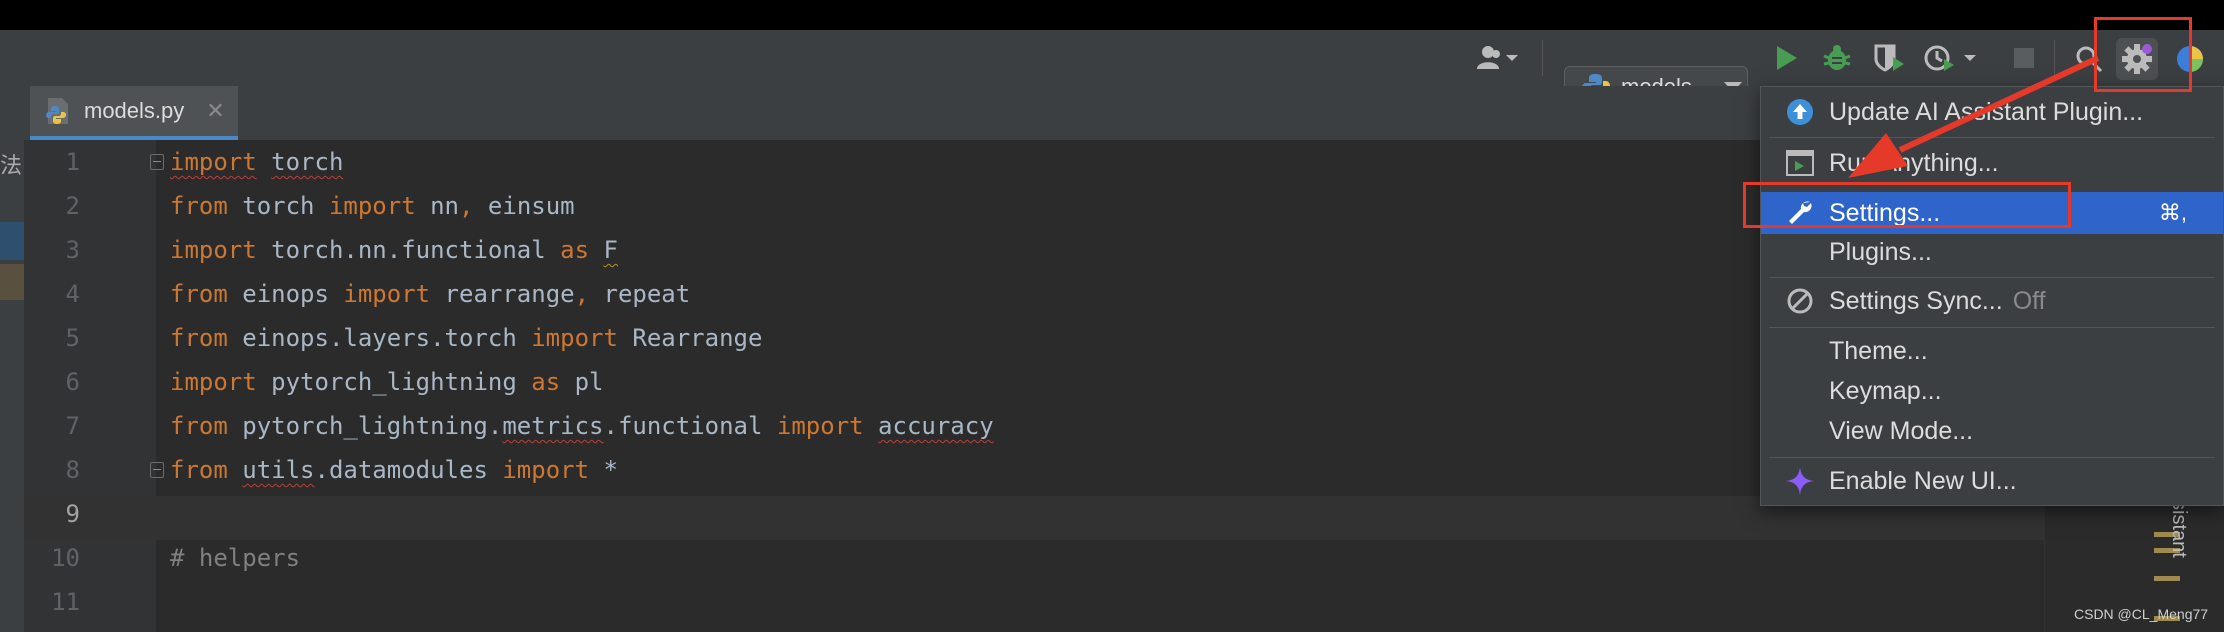  What do you see at coordinates (215, 111) in the screenshot?
I see `close-icon: ✕` at bounding box center [215, 111].